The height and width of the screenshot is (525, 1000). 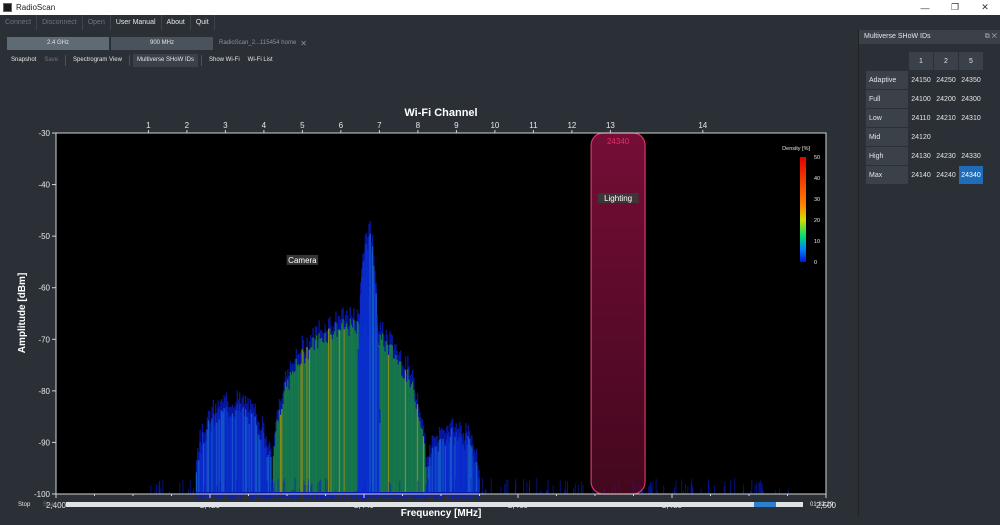 I want to click on id-cell: 24120, so click(x=921, y=137).